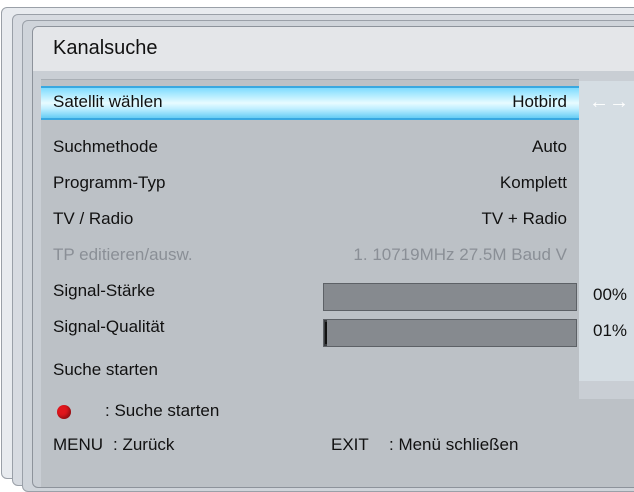 The height and width of the screenshot is (492, 634). What do you see at coordinates (310, 220) in the screenshot?
I see `row-tv-radio: TV / Radio TV + Radio` at bounding box center [310, 220].